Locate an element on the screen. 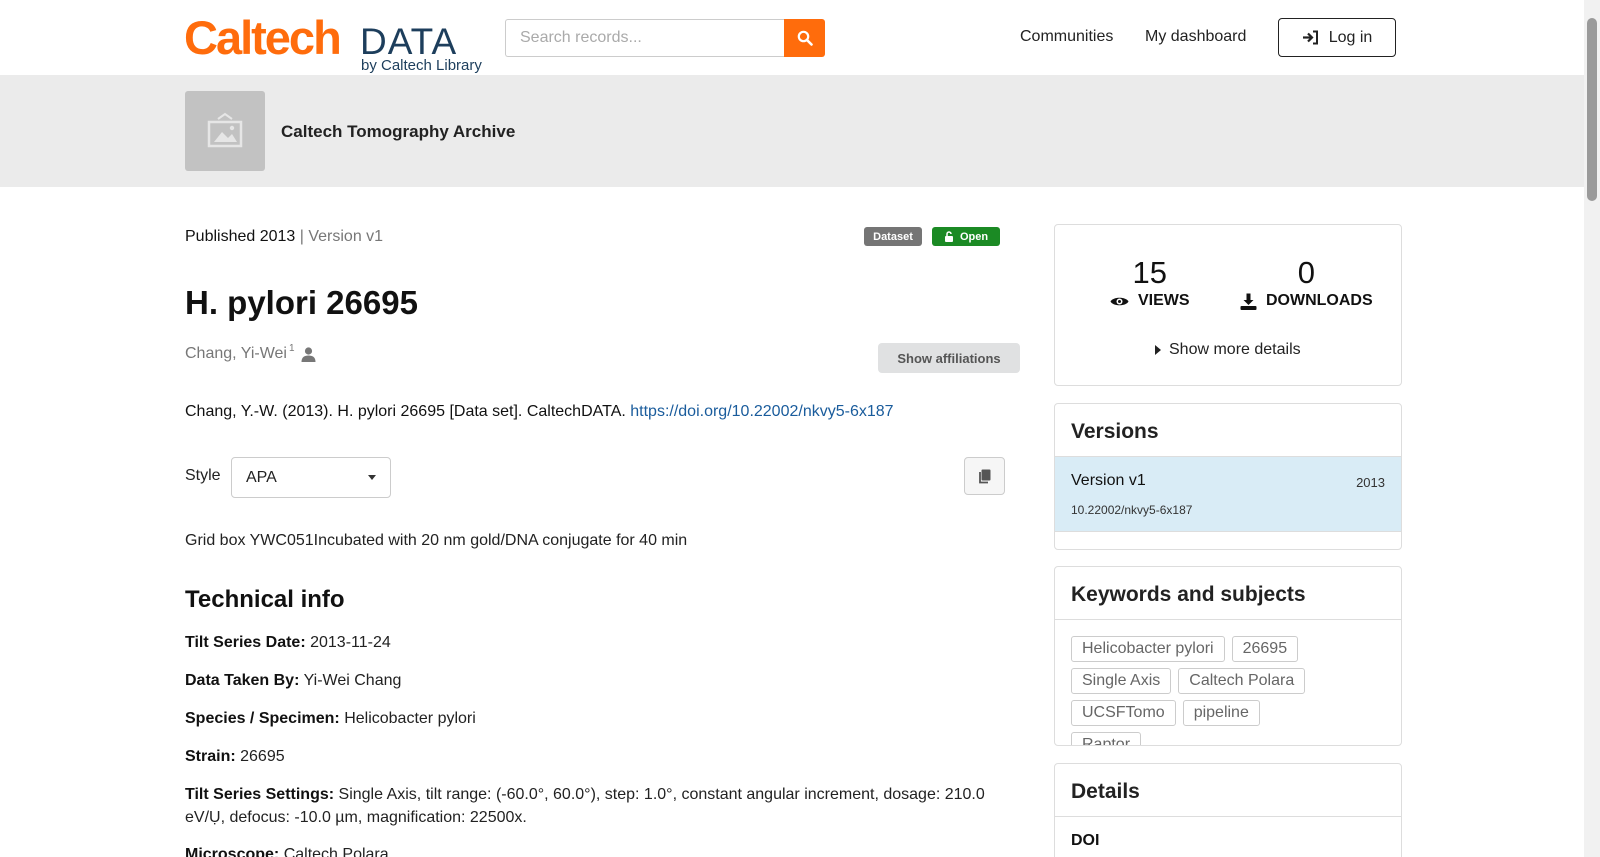 The width and height of the screenshot is (1600, 857). logo-byline: by Caltech Library is located at coordinates (421, 65).